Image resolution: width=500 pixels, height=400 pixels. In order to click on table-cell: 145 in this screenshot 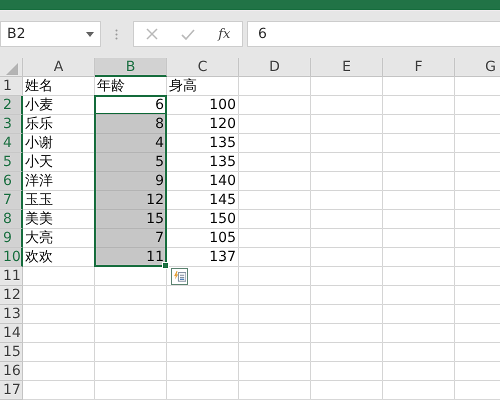, I will do `click(203, 200)`.